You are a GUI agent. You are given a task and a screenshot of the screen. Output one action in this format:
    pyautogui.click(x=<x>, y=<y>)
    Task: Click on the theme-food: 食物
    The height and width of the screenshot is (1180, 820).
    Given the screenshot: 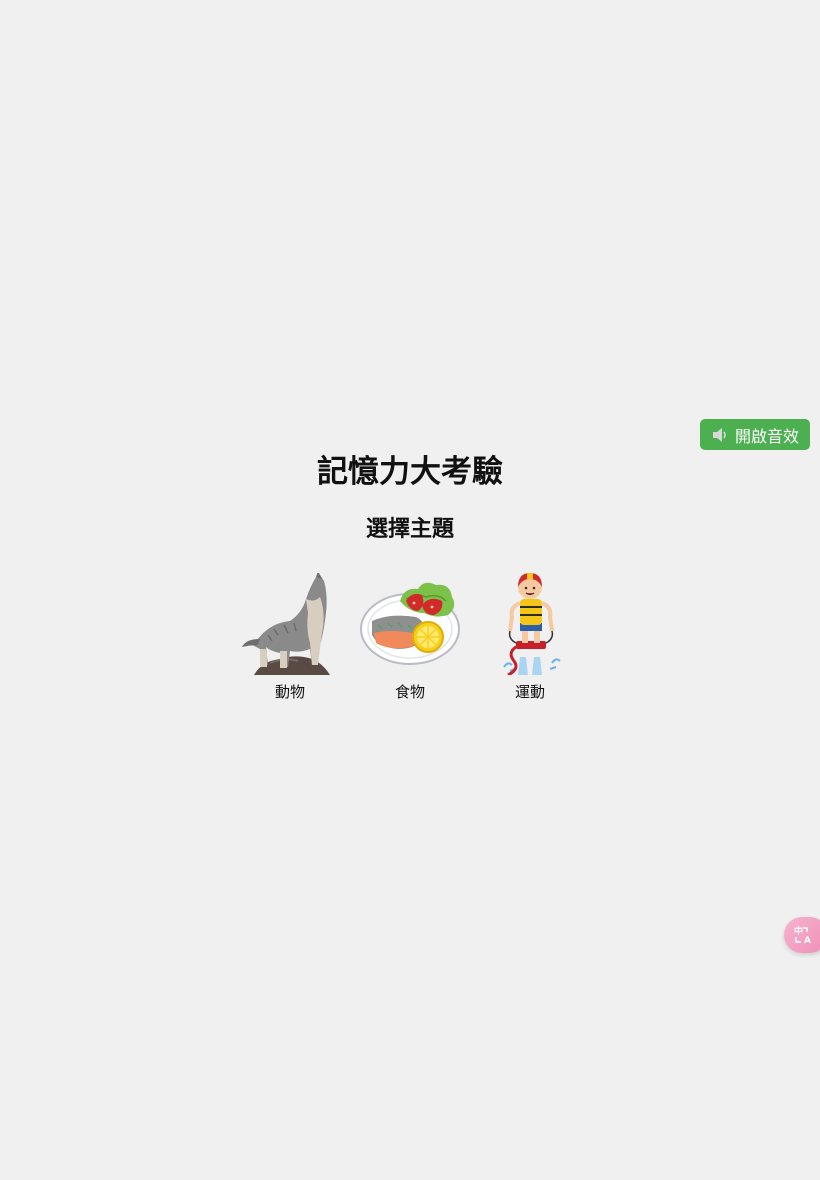 What is the action you would take?
    pyautogui.click(x=410, y=638)
    